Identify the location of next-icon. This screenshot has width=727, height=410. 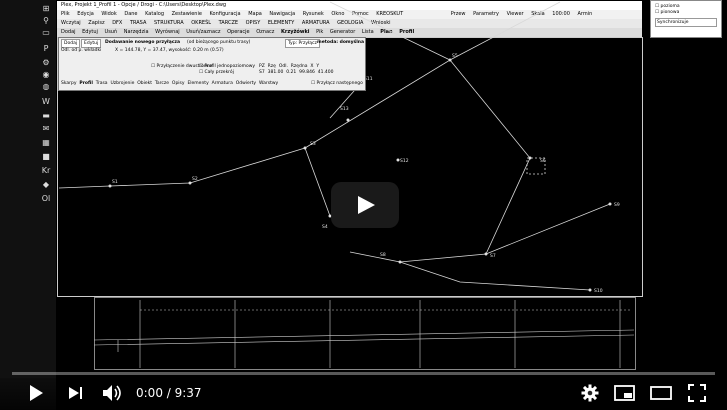
(74, 393).